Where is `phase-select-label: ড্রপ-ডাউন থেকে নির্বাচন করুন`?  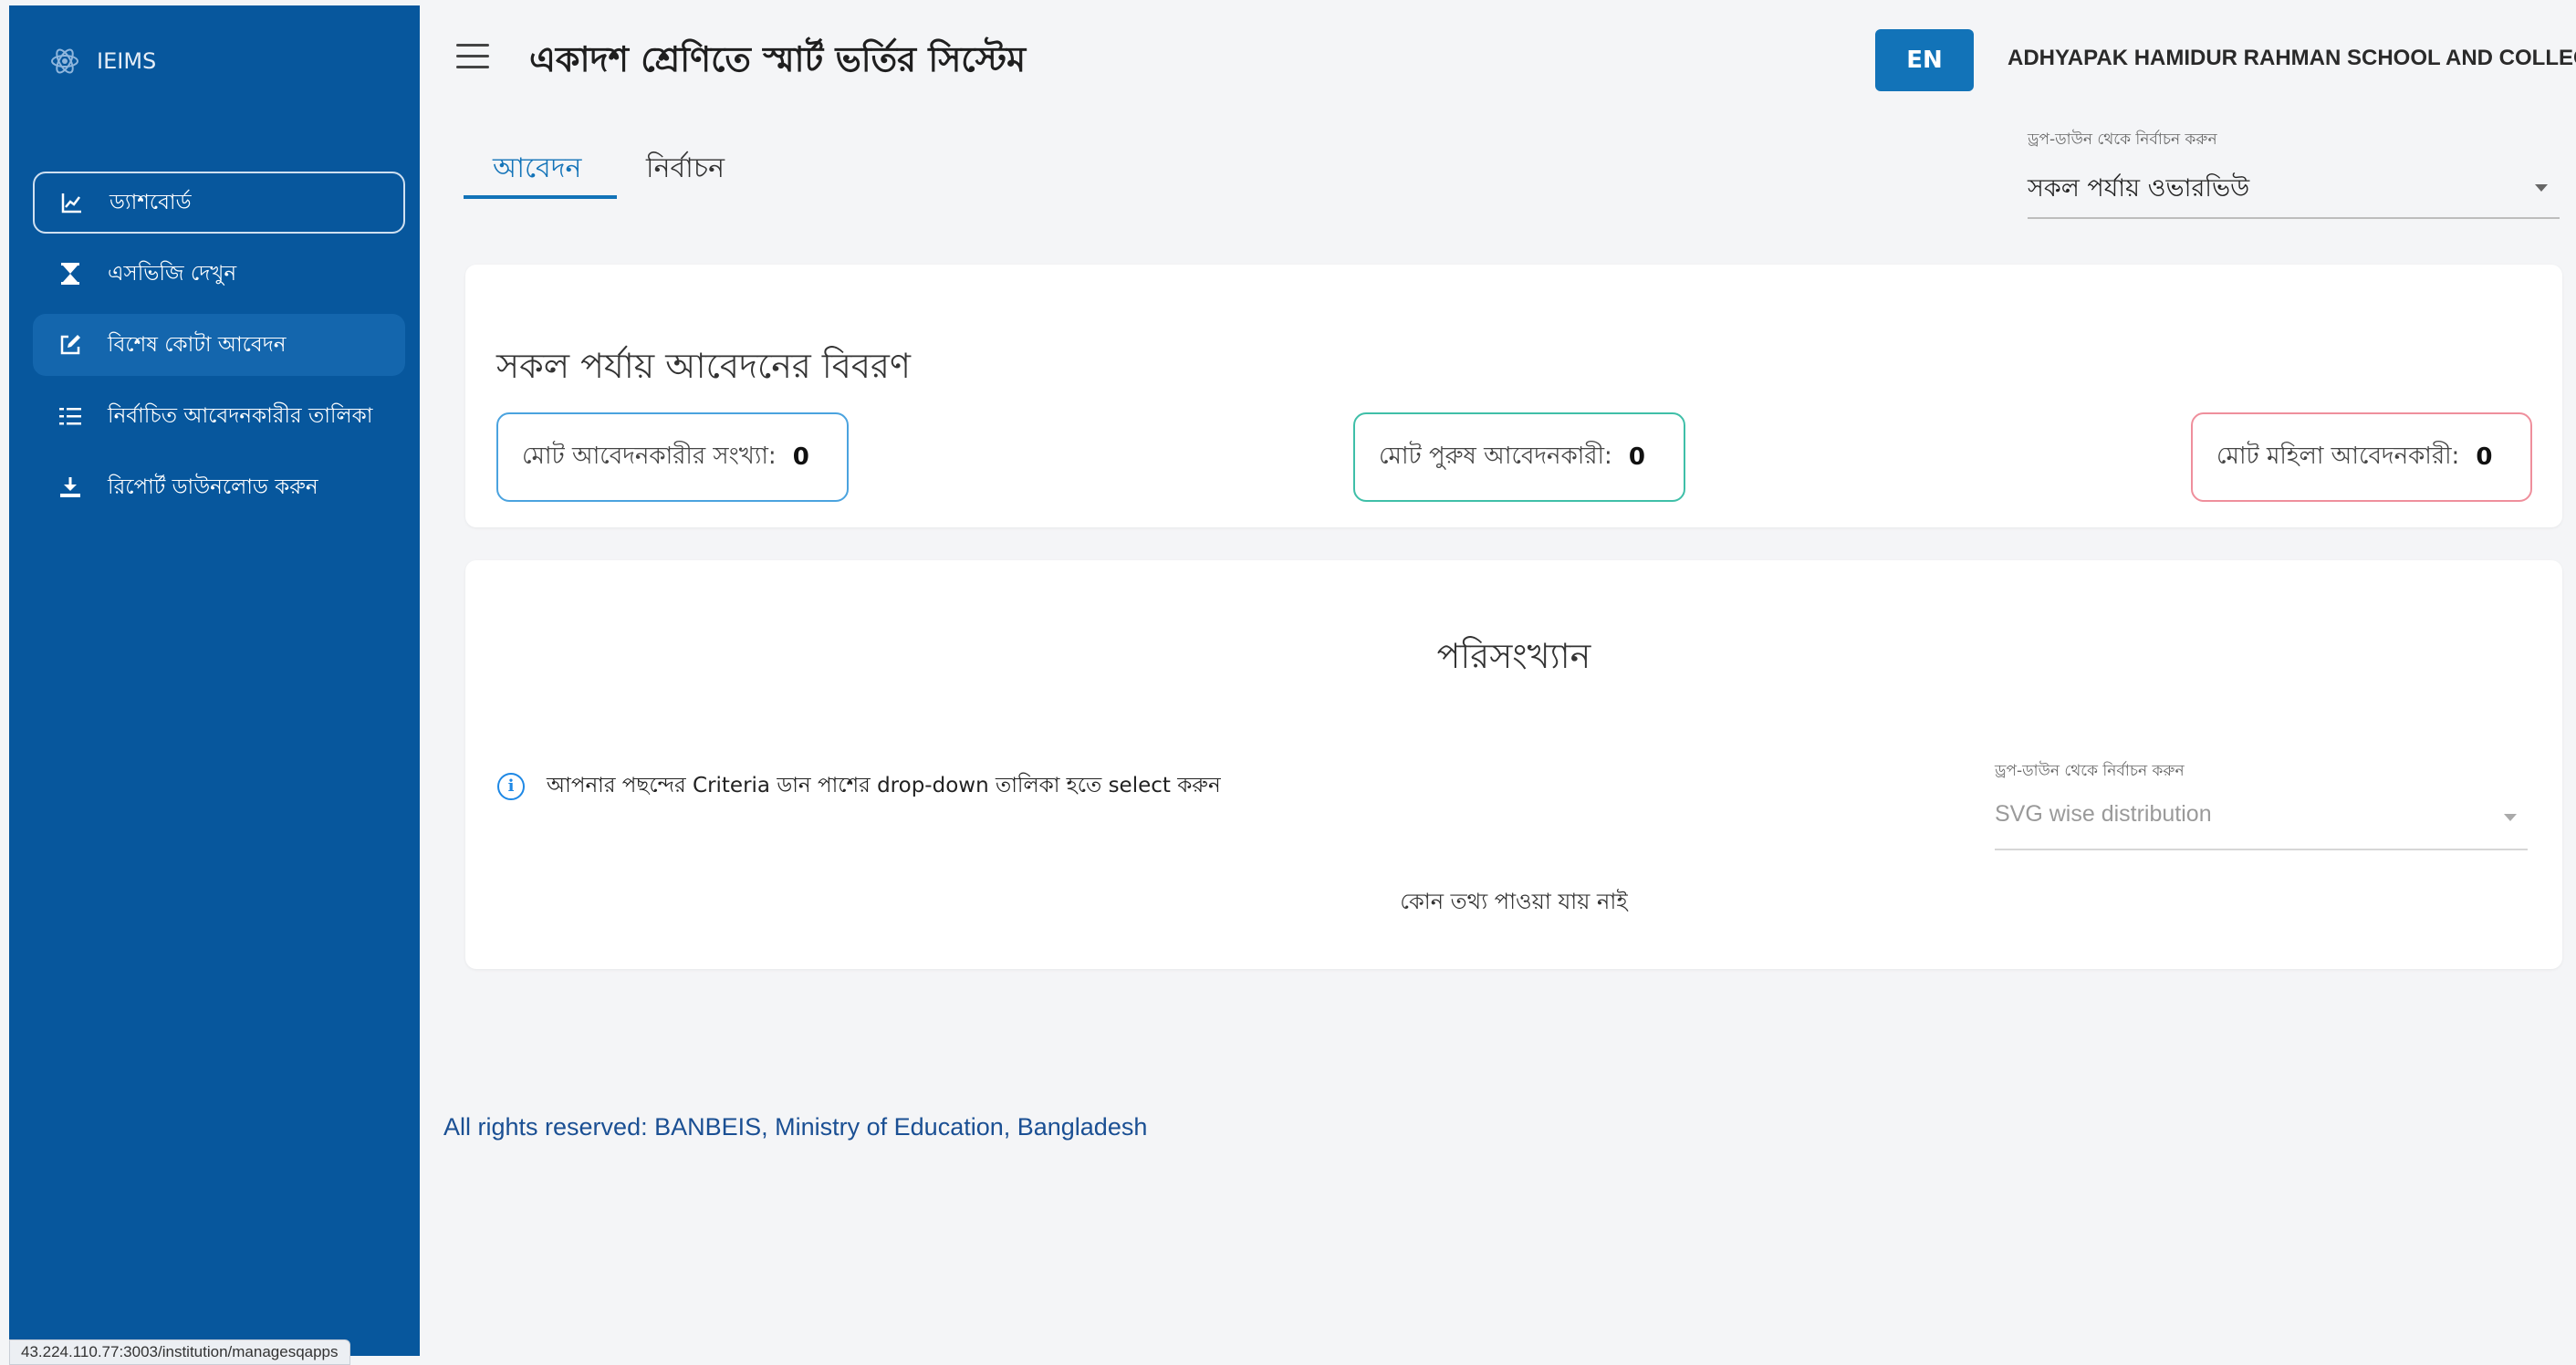
phase-select-label: ড্রপ-ডাউন থেকে নির্বাচন করুন is located at coordinates (2122, 140).